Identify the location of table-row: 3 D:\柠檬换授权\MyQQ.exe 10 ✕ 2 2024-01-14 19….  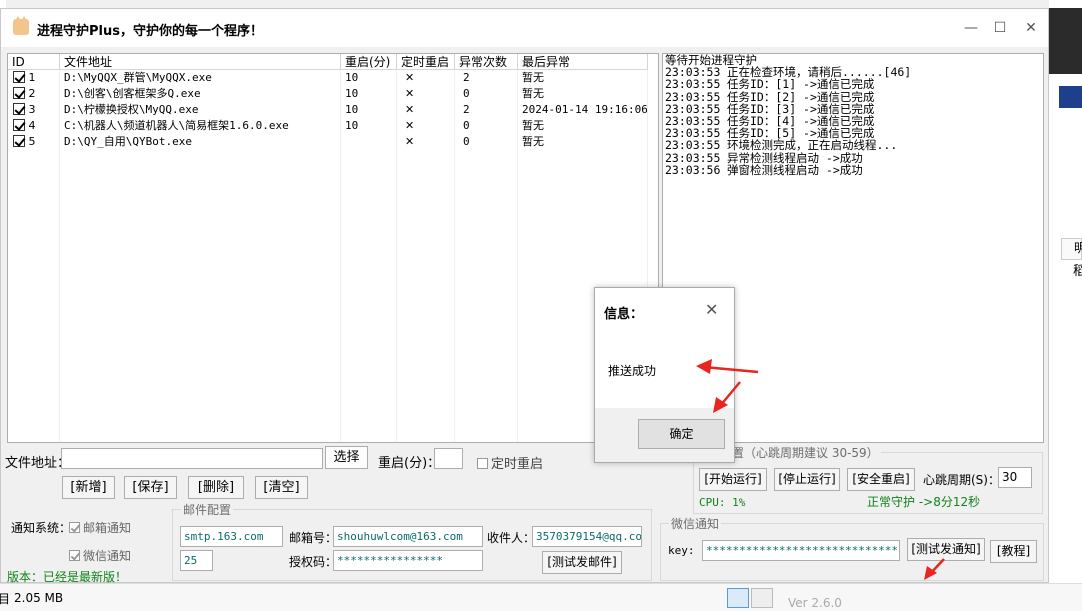
(333, 110).